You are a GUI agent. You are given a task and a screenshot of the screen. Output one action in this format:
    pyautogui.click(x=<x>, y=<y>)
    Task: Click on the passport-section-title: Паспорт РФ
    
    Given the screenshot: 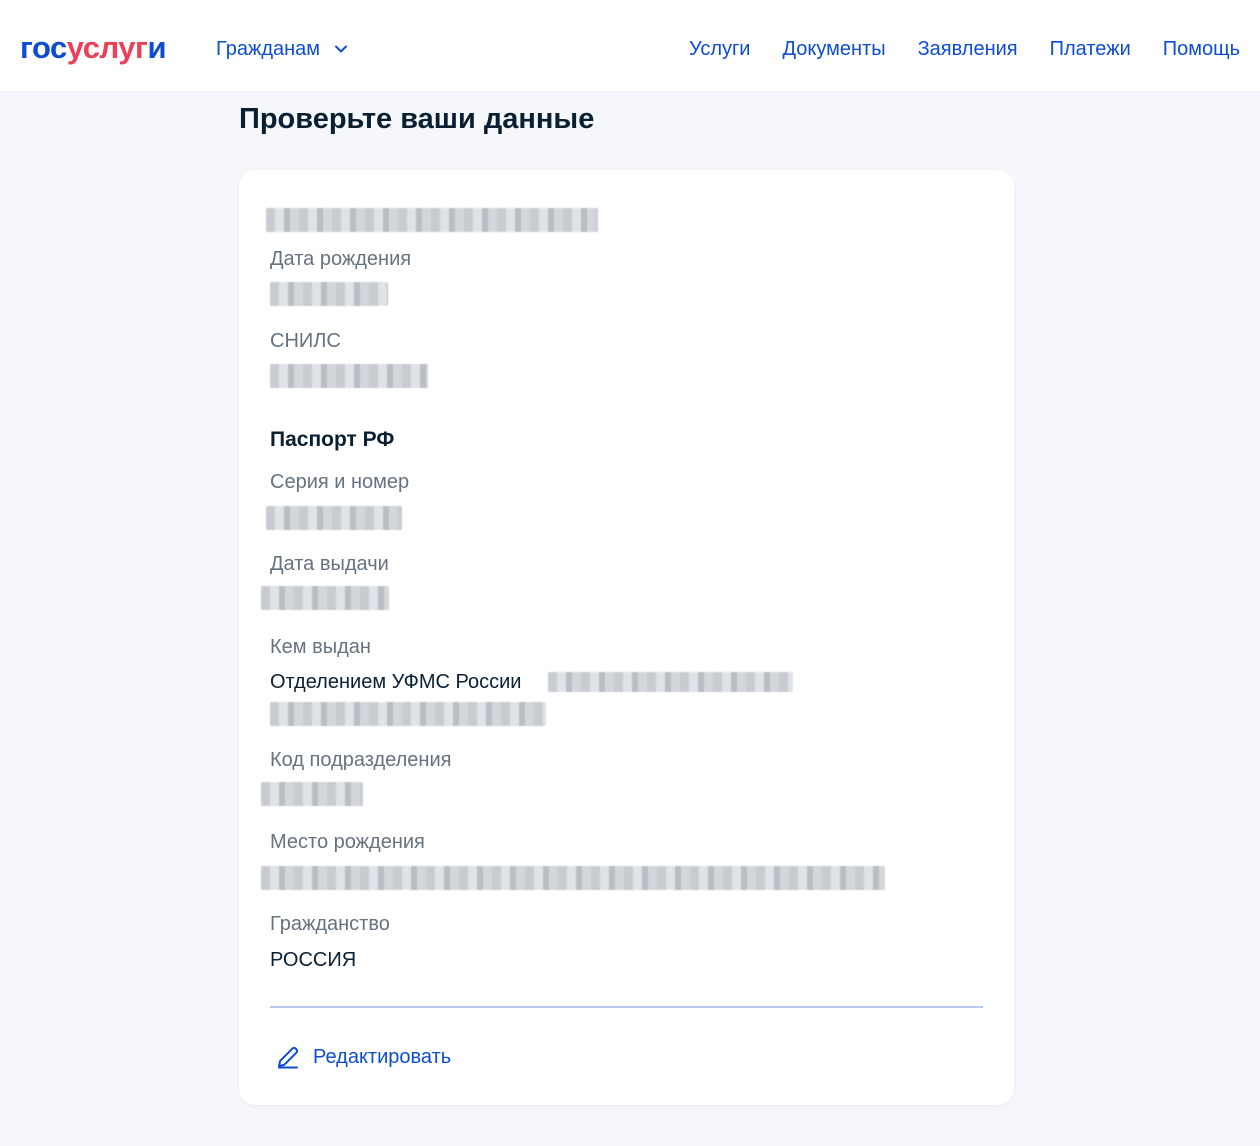 What is the action you would take?
    pyautogui.click(x=332, y=439)
    